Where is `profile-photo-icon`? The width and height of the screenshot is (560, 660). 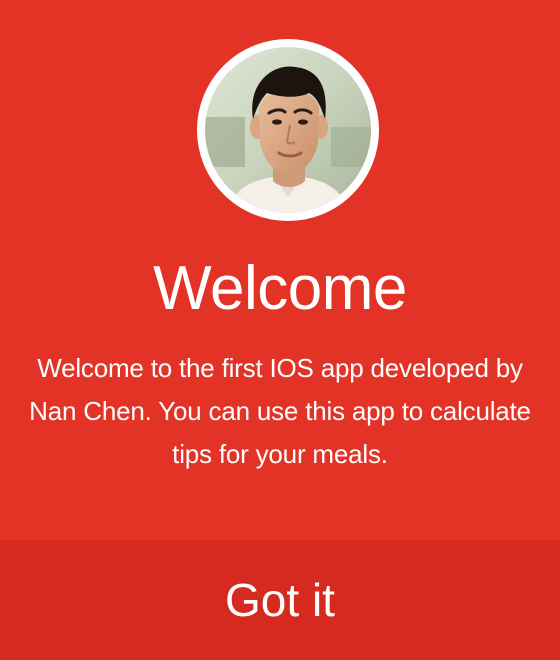 profile-photo-icon is located at coordinates (288, 130).